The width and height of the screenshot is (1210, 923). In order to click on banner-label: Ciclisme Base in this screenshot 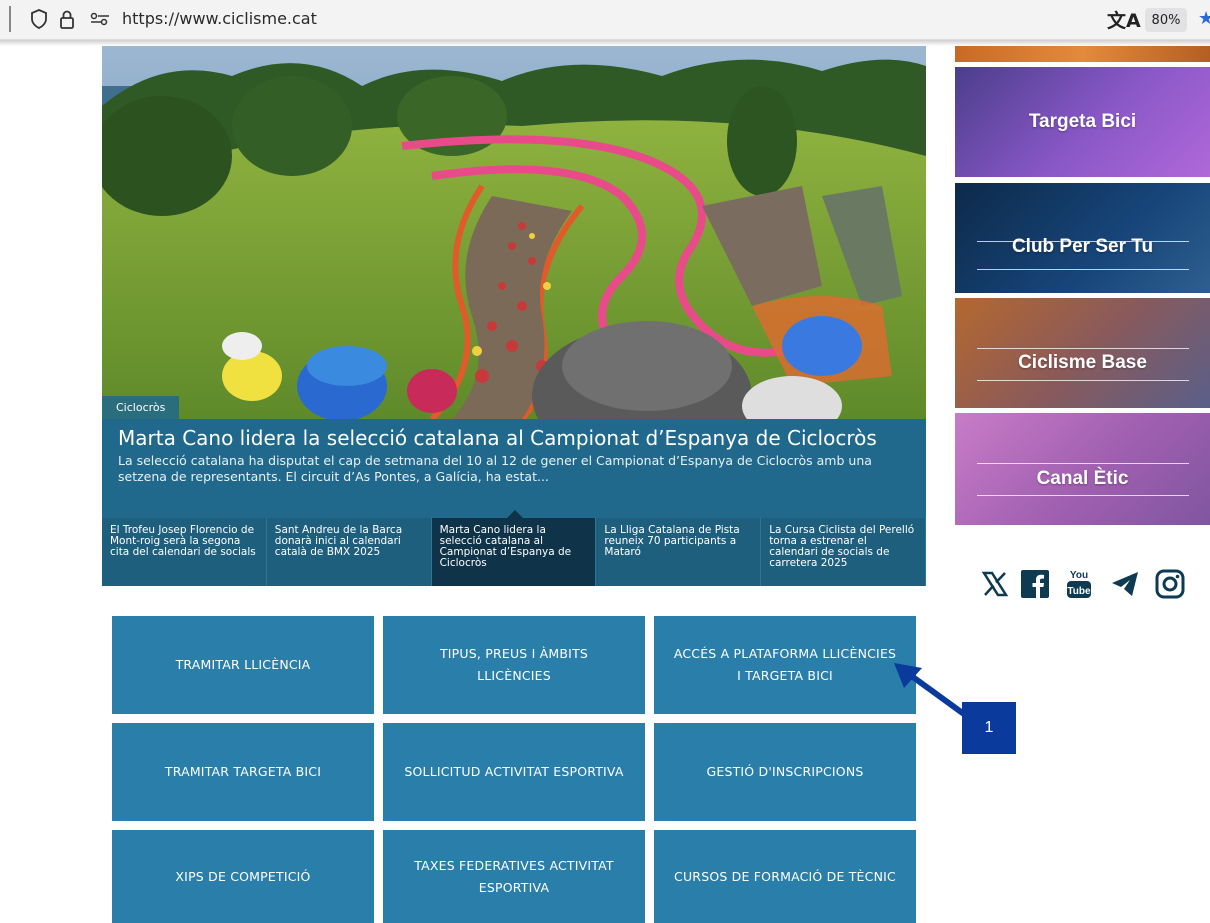, I will do `click(1082, 362)`.